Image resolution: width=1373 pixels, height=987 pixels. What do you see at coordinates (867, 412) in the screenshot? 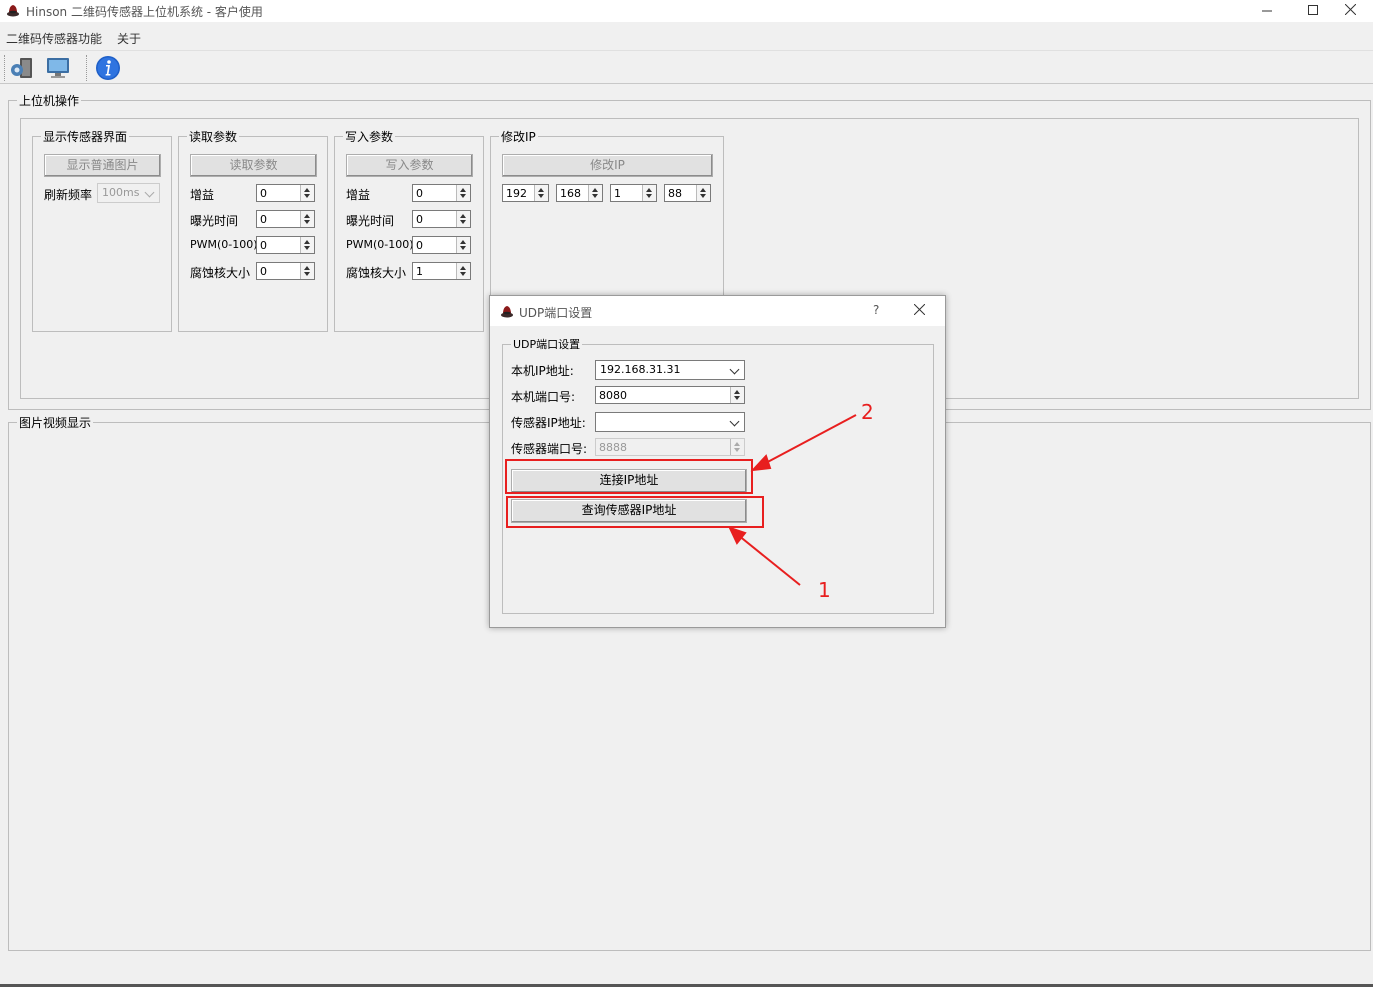
I see `annotation-label-2: 2` at bounding box center [867, 412].